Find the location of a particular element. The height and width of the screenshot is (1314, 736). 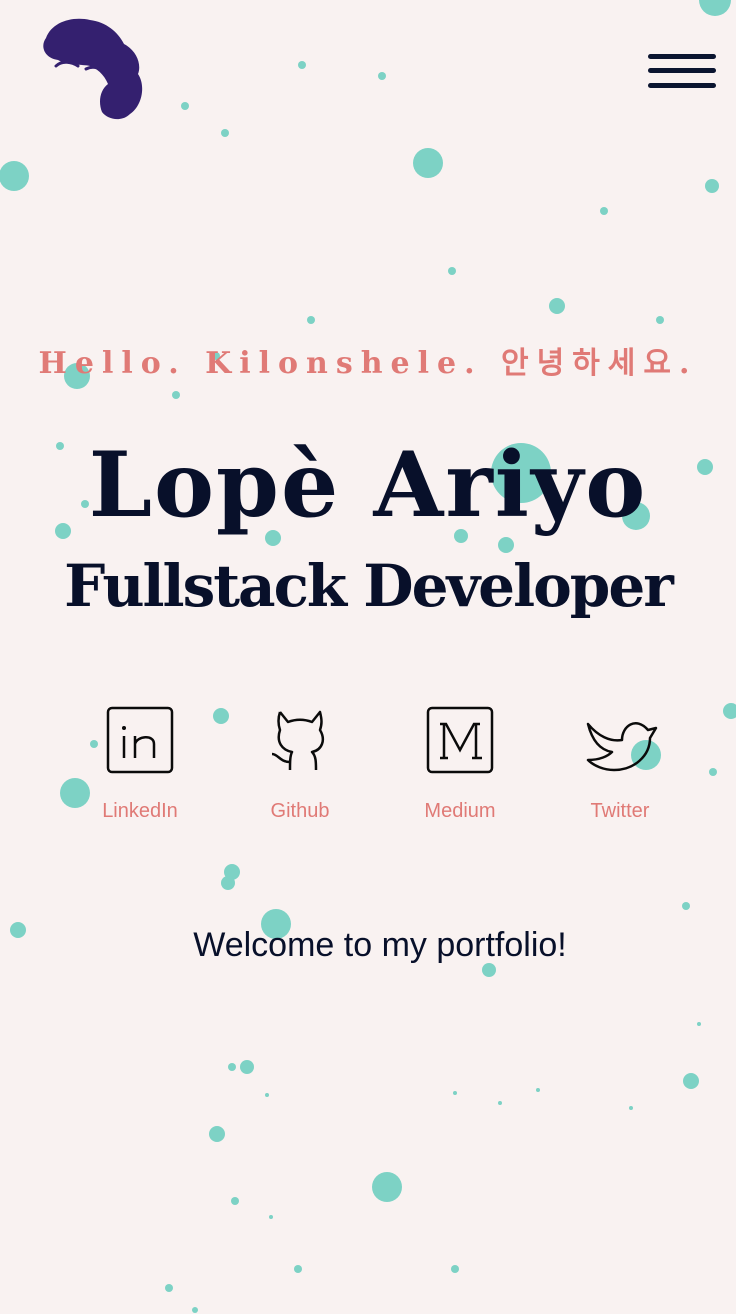

medium-link: Medium is located at coordinates (460, 770).